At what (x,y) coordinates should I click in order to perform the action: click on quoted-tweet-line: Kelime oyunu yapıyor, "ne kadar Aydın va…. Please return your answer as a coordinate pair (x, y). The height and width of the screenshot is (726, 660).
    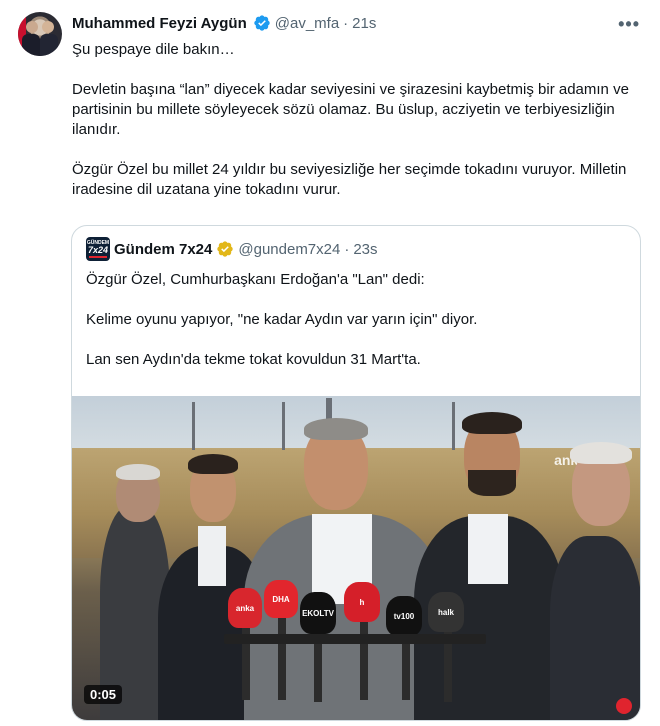
    Looking at the image, I should click on (282, 319).